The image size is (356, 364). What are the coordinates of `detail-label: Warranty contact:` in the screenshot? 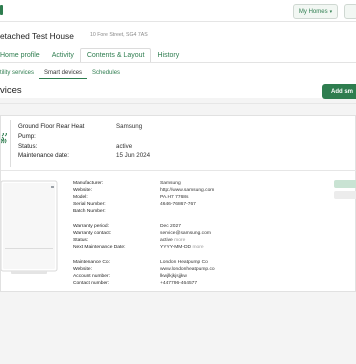 It's located at (92, 233).